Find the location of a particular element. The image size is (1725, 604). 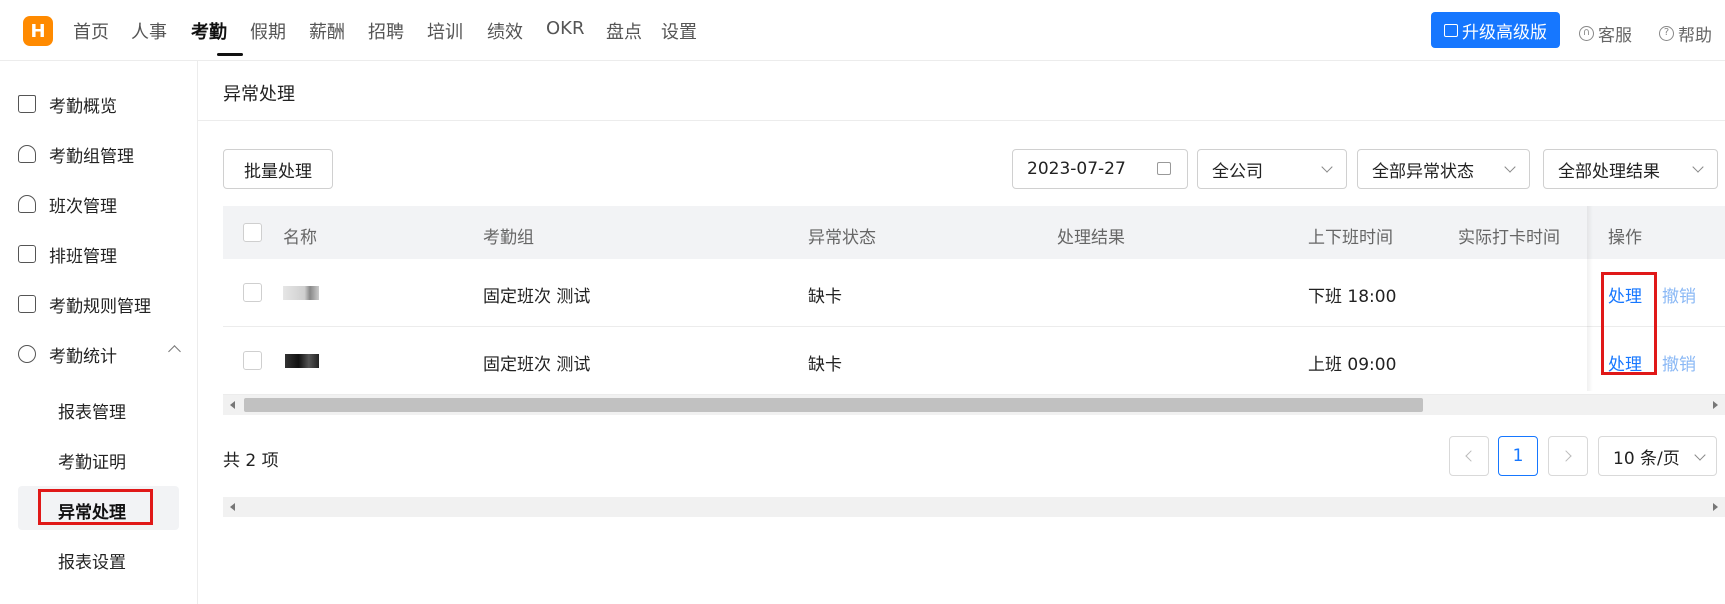

status-select: 全部异常状态 is located at coordinates (1443, 169).